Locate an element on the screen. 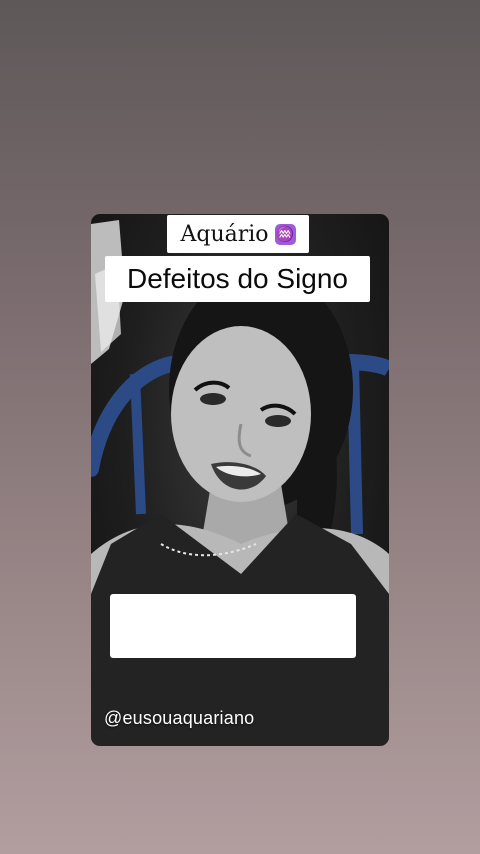 The image size is (480, 854). sign-title-text: Aquário is located at coordinates (224, 234).